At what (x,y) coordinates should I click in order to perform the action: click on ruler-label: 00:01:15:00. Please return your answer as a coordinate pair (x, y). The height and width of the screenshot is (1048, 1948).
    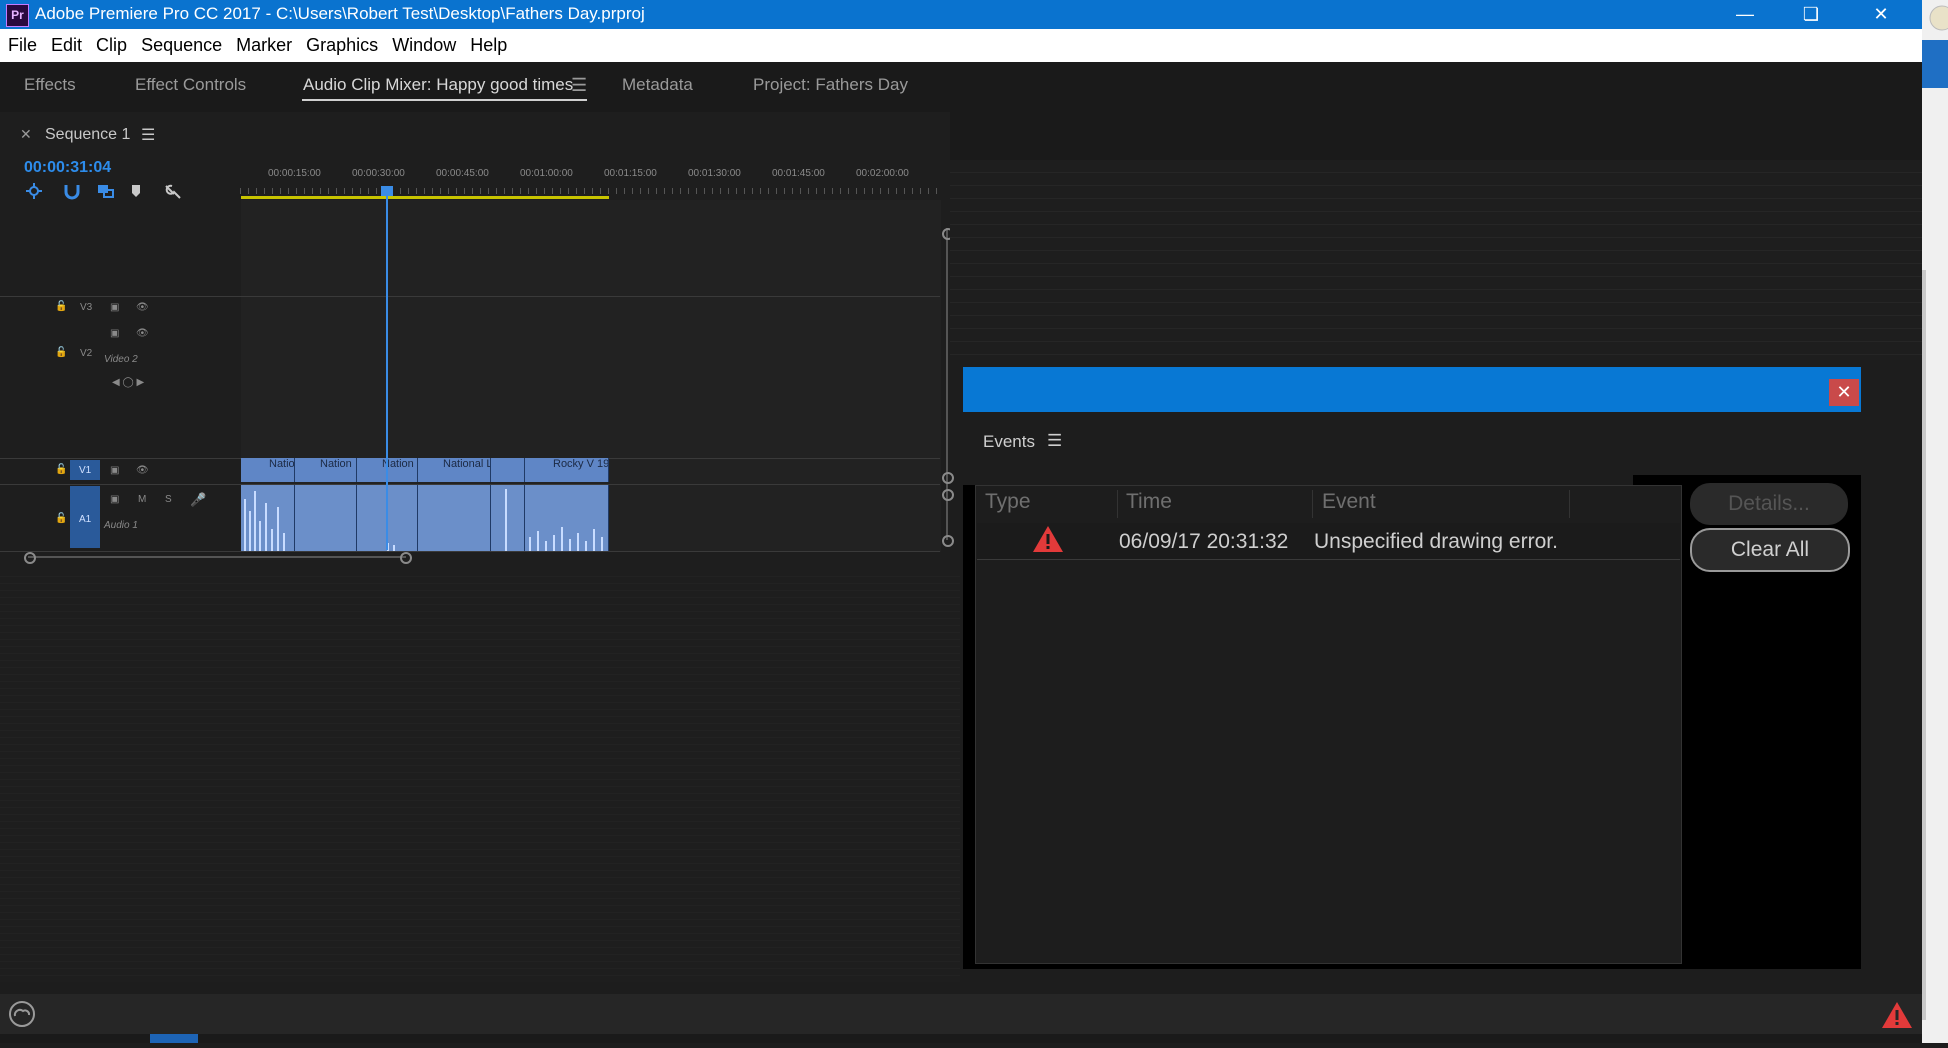
    Looking at the image, I should click on (630, 173).